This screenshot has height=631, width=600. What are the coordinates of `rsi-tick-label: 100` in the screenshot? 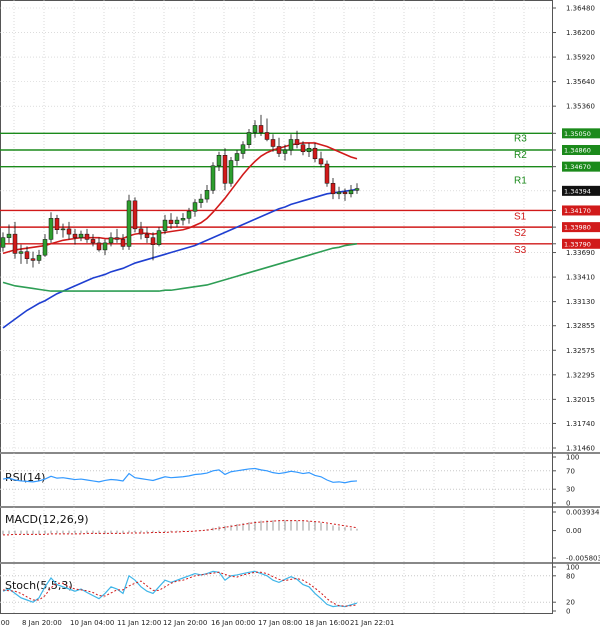 It's located at (572, 458).